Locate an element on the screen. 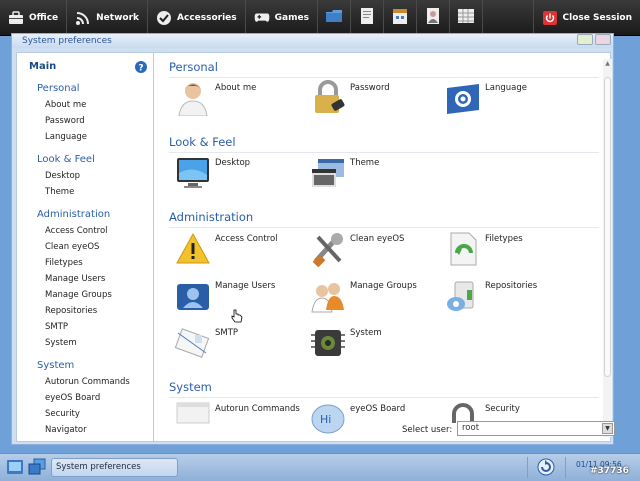 The width and height of the screenshot is (640, 481). filetypes-icon is located at coordinates (463, 249).